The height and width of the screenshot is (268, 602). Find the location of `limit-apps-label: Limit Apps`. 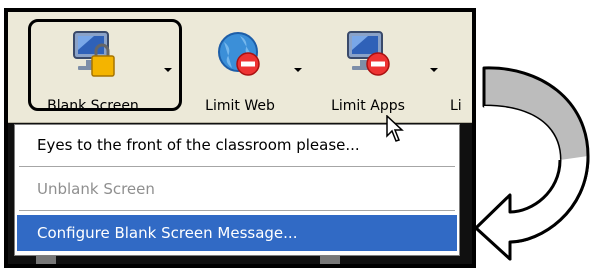

limit-apps-label: Limit Apps is located at coordinates (368, 106).